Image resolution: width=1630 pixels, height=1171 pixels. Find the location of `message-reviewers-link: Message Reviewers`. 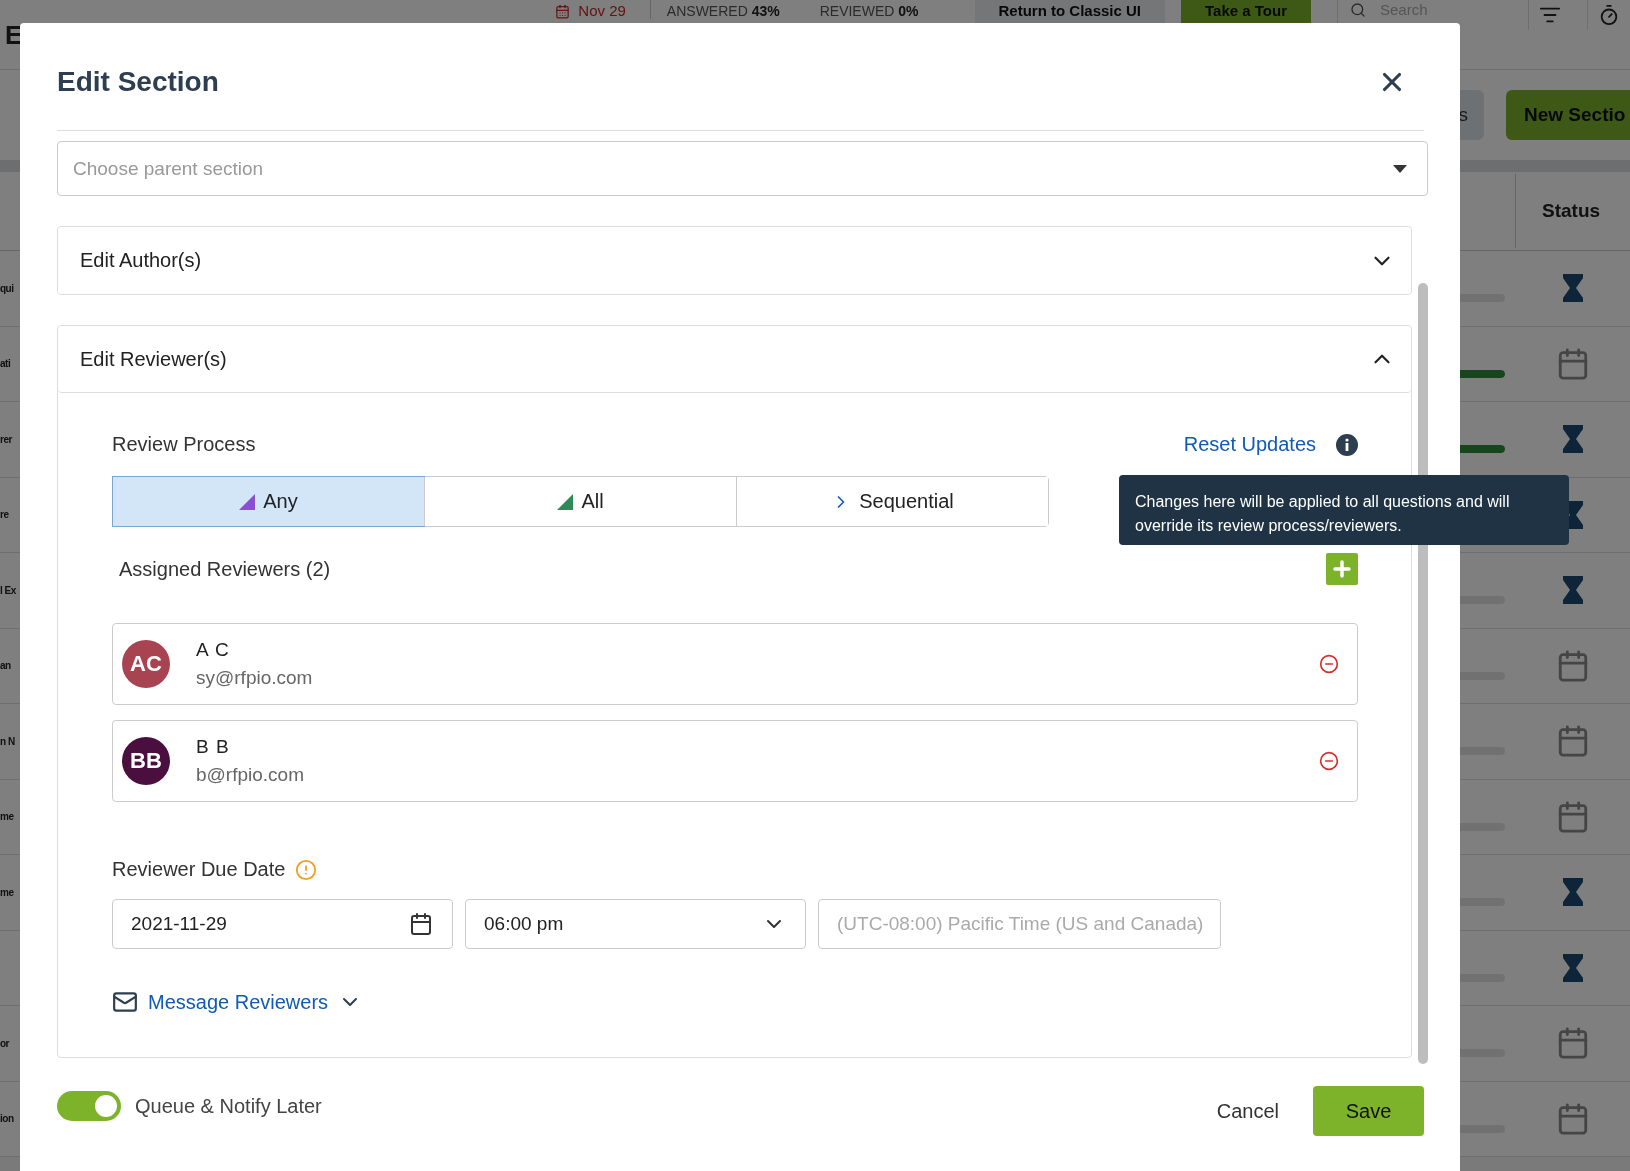

message-reviewers-link: Message Reviewers is located at coordinates (238, 1002).